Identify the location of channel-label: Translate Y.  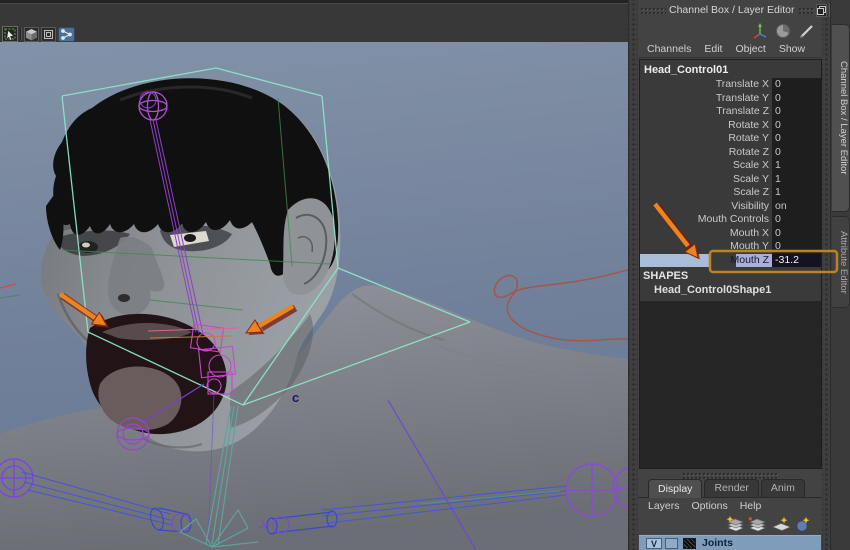
(706, 99).